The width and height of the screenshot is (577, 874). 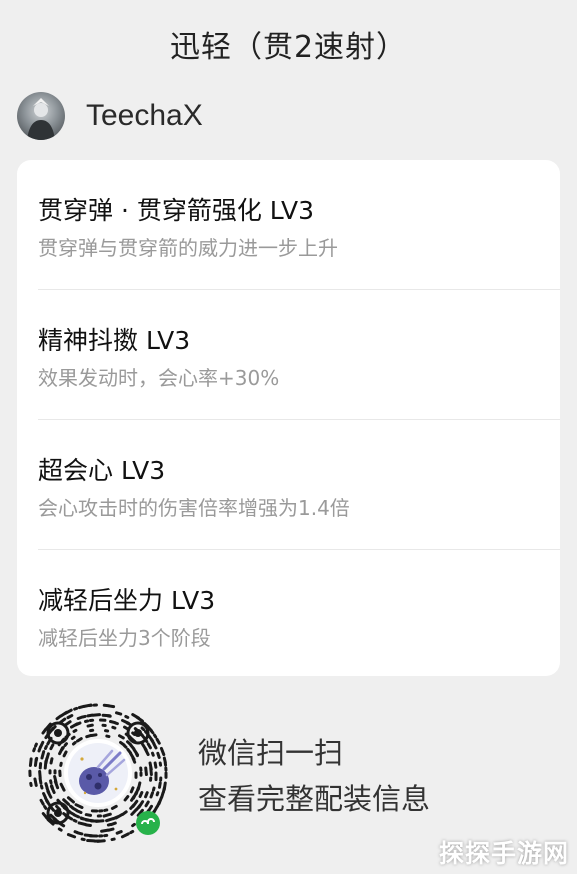 I want to click on author-name: TeechaX, so click(x=144, y=116).